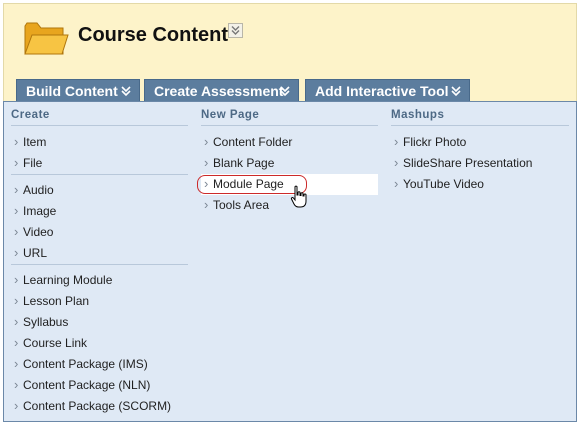 The width and height of the screenshot is (578, 425). What do you see at coordinates (72, 91) in the screenshot?
I see `build-content-label: Build Content` at bounding box center [72, 91].